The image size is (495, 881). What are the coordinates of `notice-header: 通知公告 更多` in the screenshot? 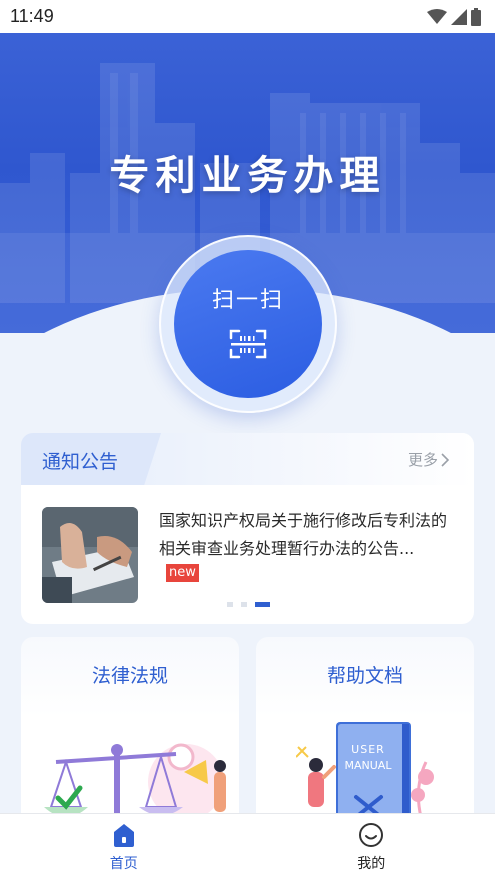 It's located at (247, 459).